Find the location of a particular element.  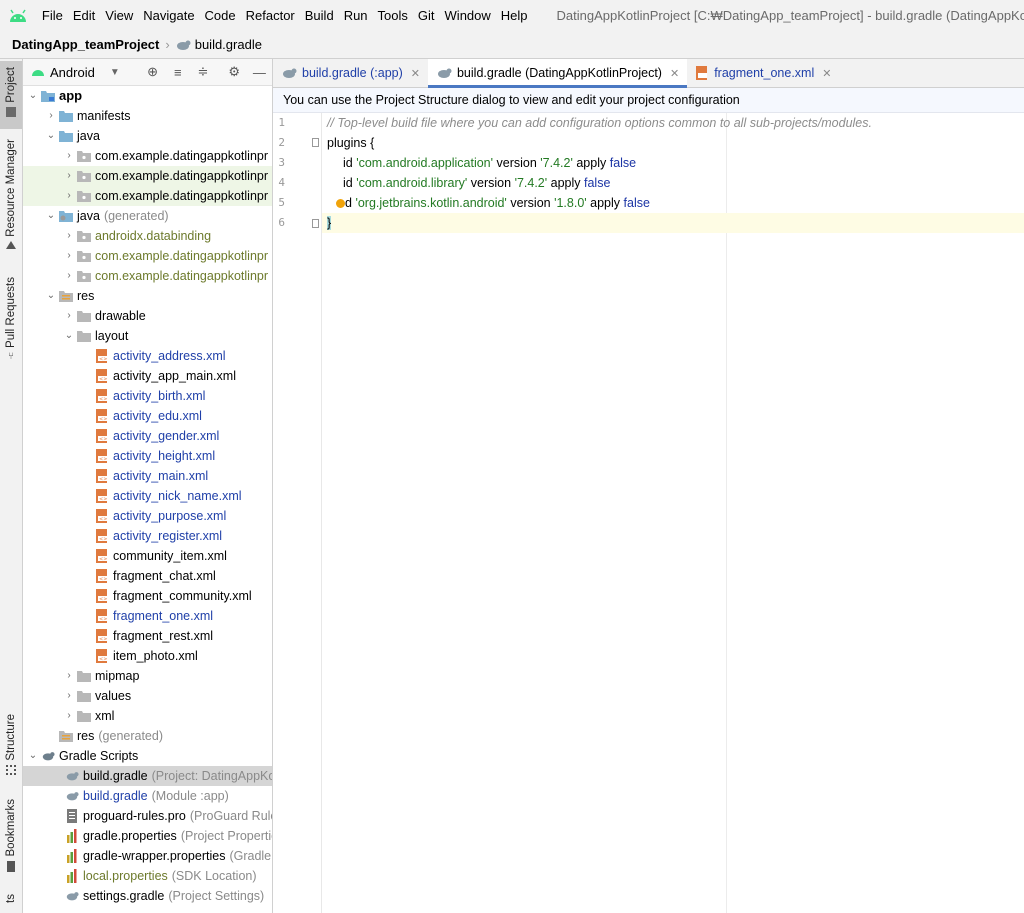

tree-node-xml-file: <> fragment_rest.xml is located at coordinates (147, 636).